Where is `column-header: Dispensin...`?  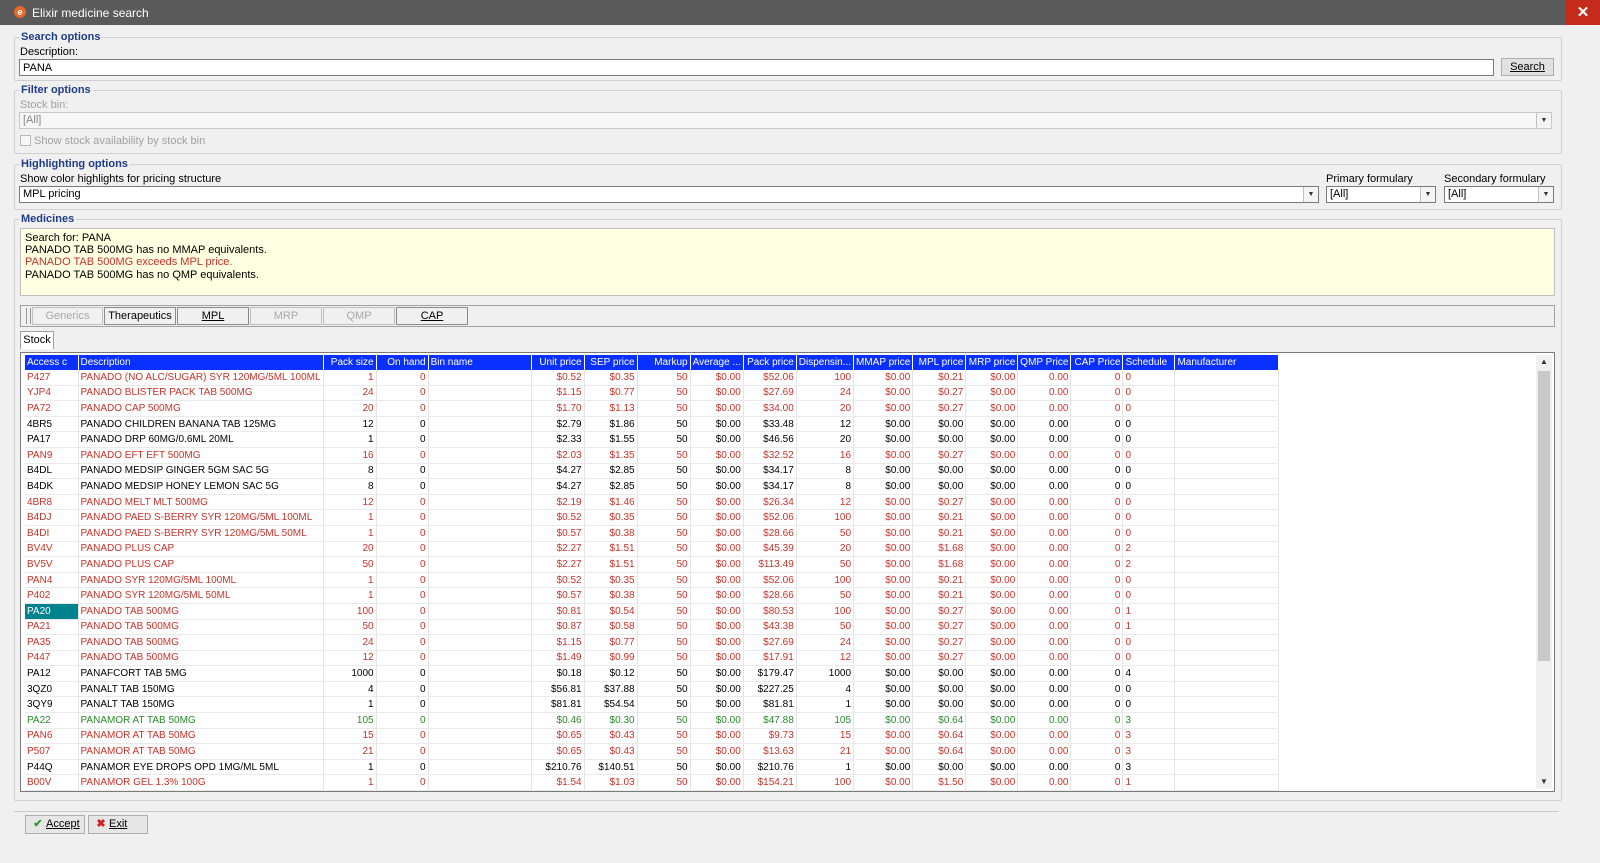 column-header: Dispensin... is located at coordinates (825, 362).